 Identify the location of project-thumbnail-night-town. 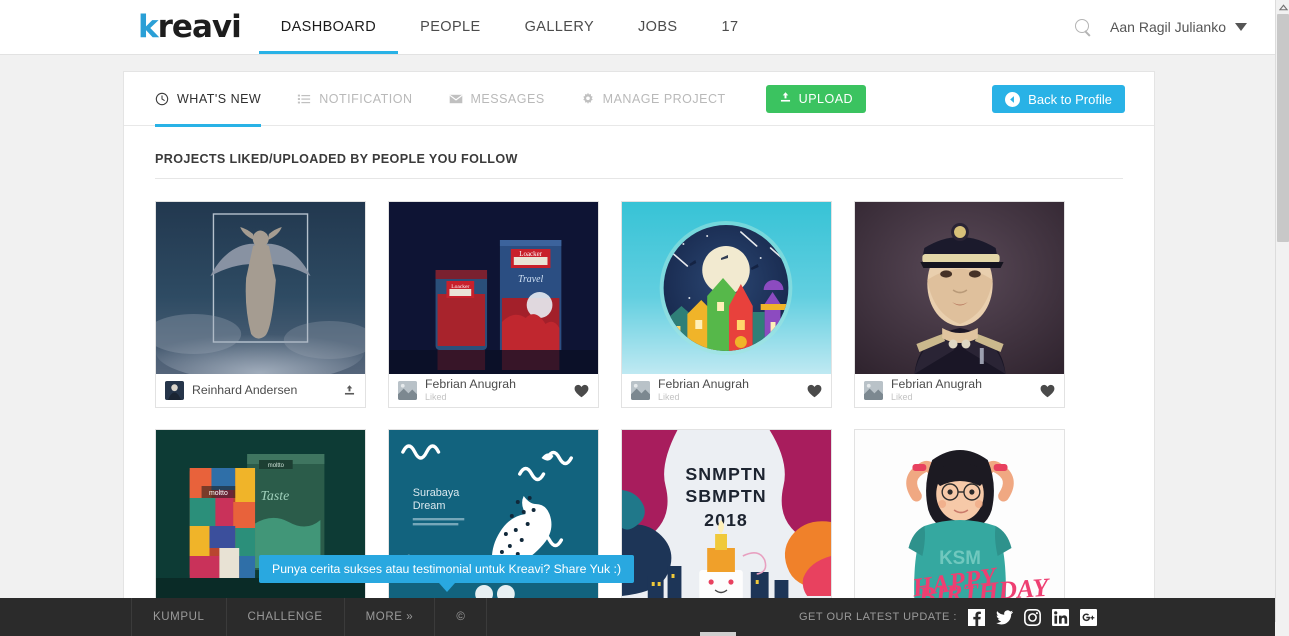
(726, 288).